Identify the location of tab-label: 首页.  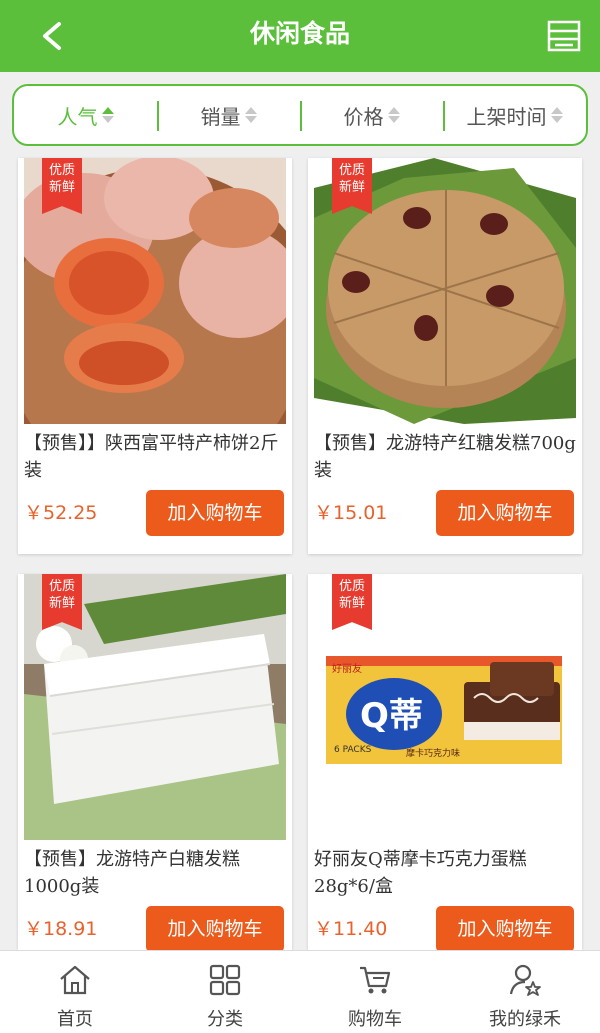
(75, 1019).